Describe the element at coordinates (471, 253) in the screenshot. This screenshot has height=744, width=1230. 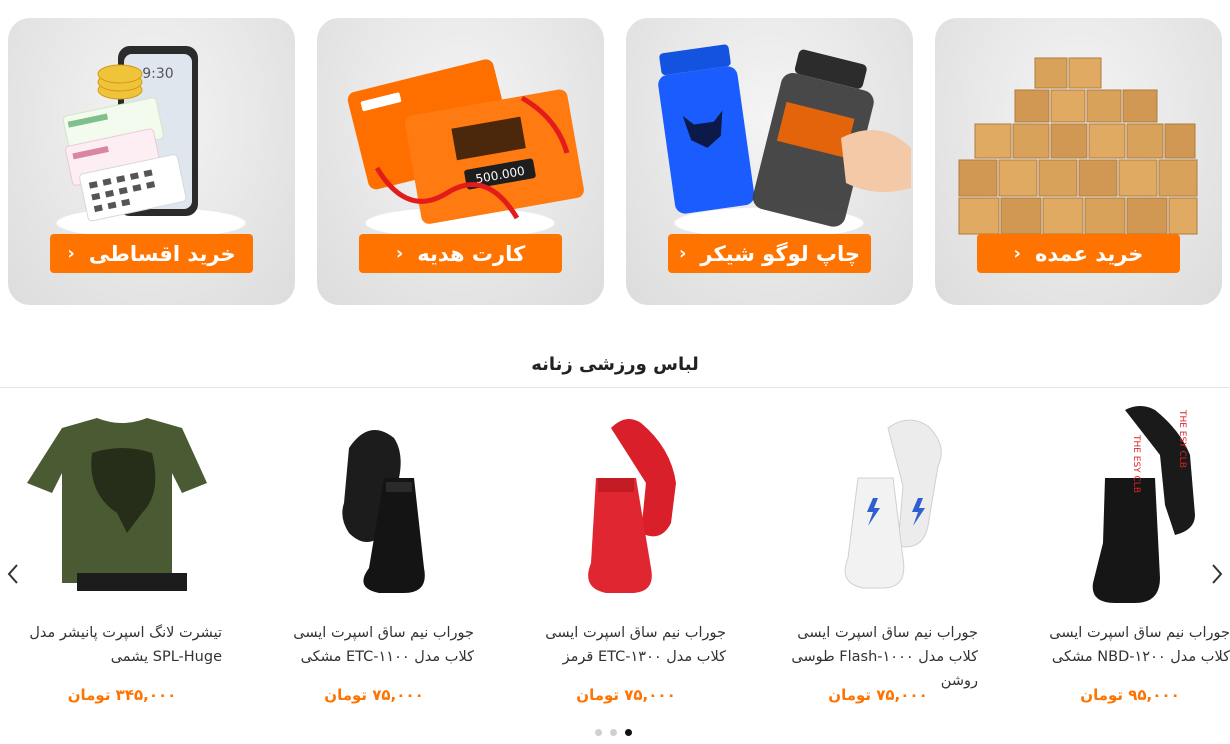
I see `banner-label: کارت هدیه` at that location.